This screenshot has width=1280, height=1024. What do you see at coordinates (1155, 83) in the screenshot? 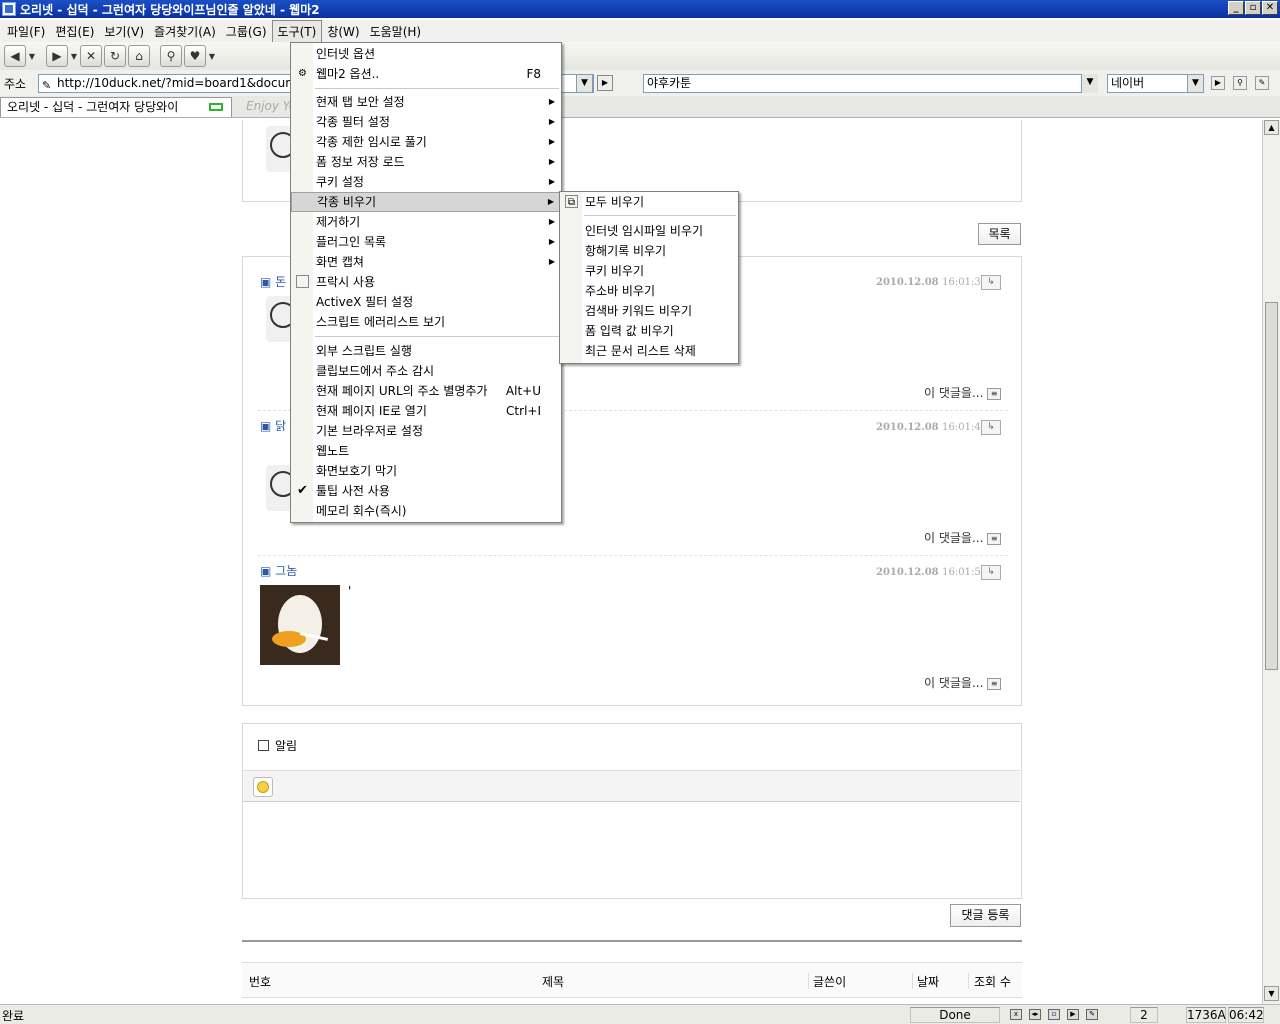
I see `search-engine-select: 네이버 ▼` at bounding box center [1155, 83].